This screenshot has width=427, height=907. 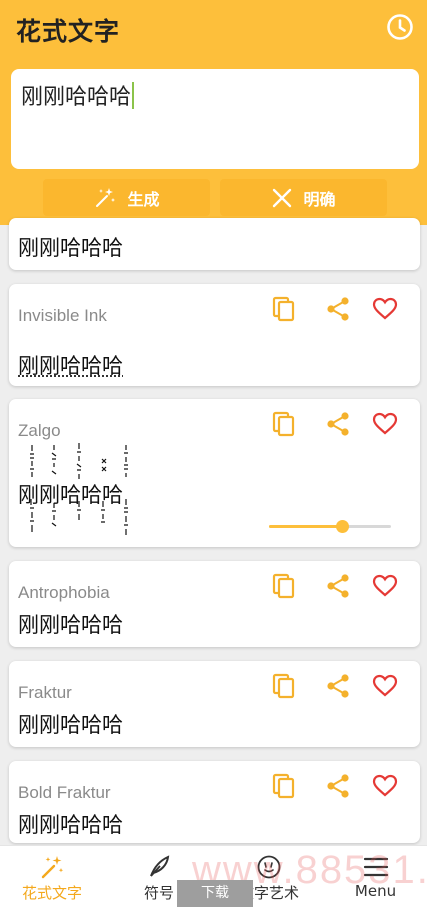 What do you see at coordinates (68, 30) in the screenshot?
I see `app-title: 花式文字` at bounding box center [68, 30].